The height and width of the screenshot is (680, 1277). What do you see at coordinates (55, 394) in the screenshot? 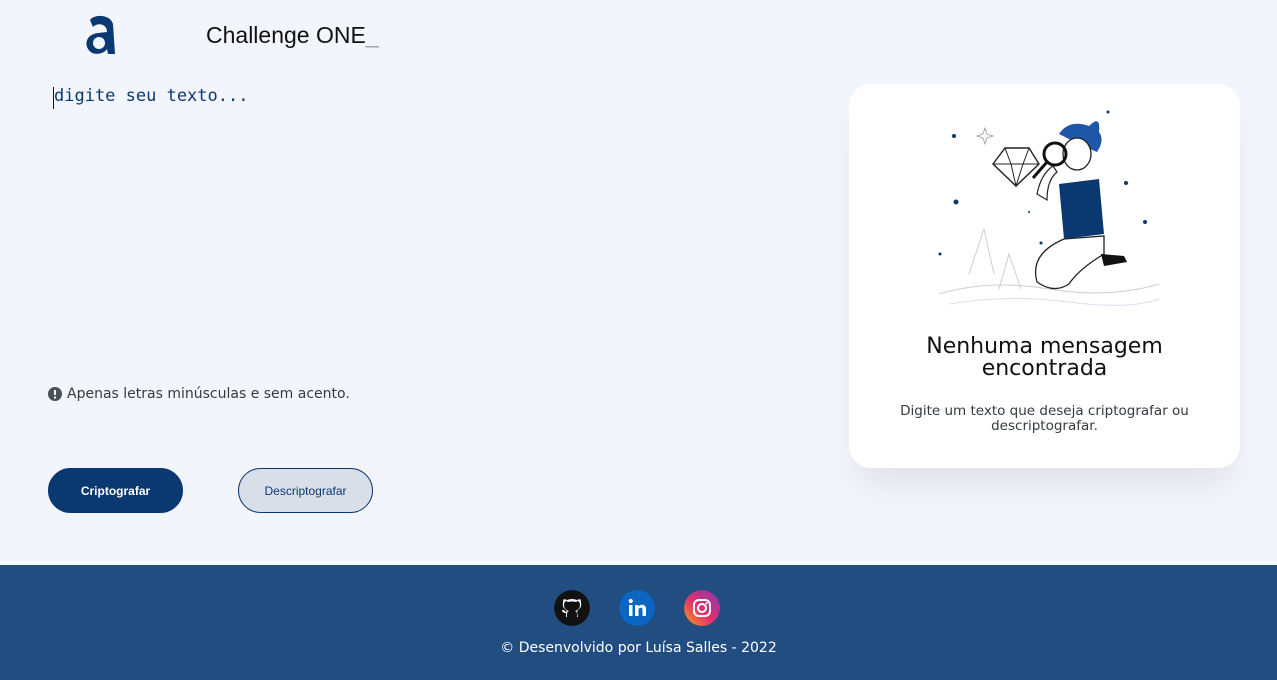
I see `exclamation-circle-icon` at bounding box center [55, 394].